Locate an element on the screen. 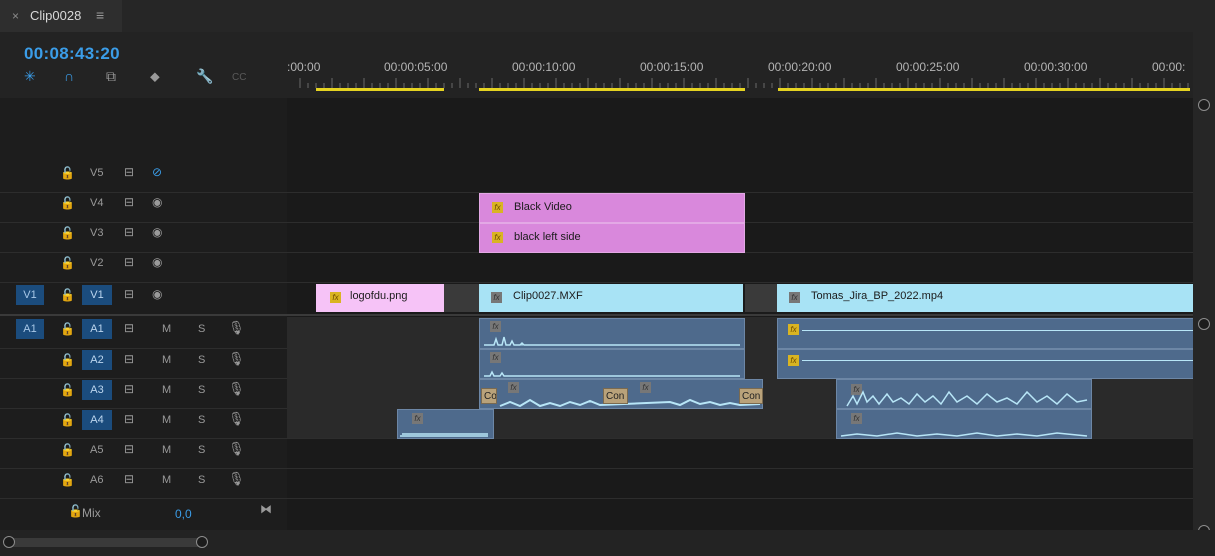 This screenshot has width=1215, height=556. audio-clip-a4-left: fx is located at coordinates (445, 424).